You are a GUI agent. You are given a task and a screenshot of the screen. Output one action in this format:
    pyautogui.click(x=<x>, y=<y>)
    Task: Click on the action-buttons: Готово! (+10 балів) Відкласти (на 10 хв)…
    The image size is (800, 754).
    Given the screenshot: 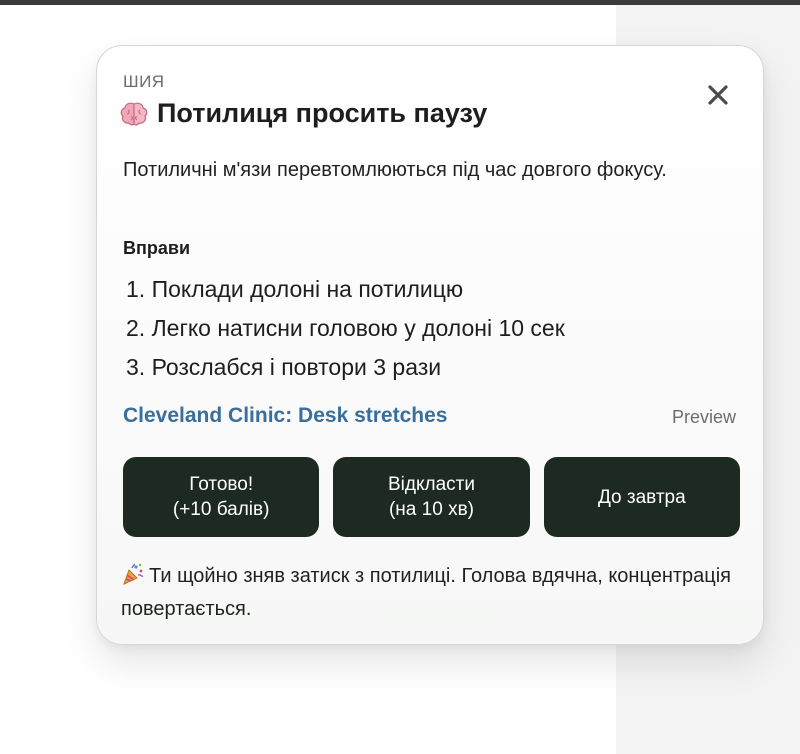 What is the action you would take?
    pyautogui.click(x=431, y=497)
    